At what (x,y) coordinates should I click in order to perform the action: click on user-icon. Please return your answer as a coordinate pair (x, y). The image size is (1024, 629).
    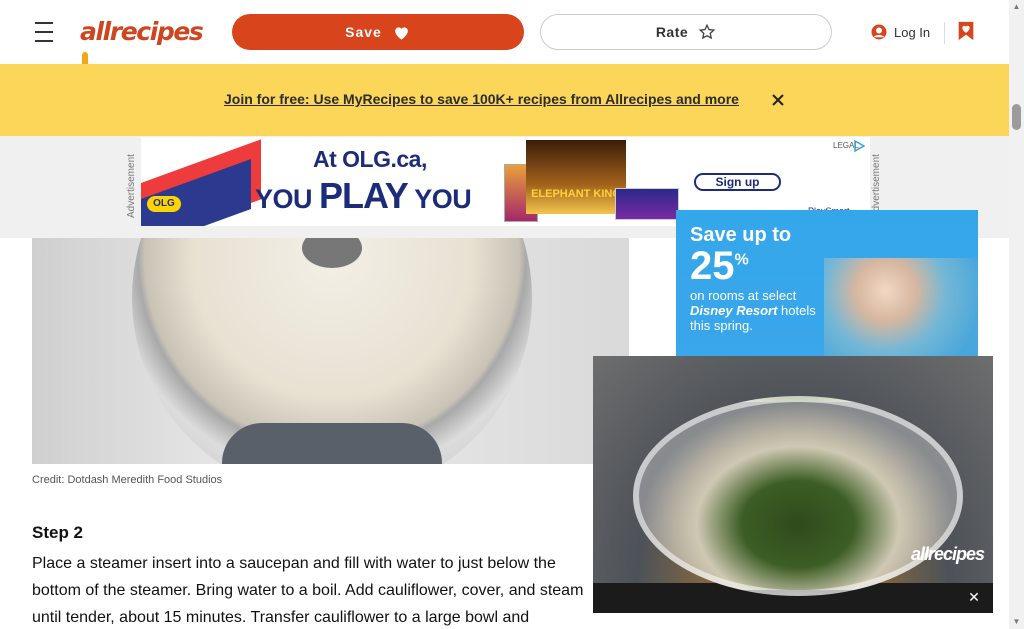
    Looking at the image, I should click on (879, 32).